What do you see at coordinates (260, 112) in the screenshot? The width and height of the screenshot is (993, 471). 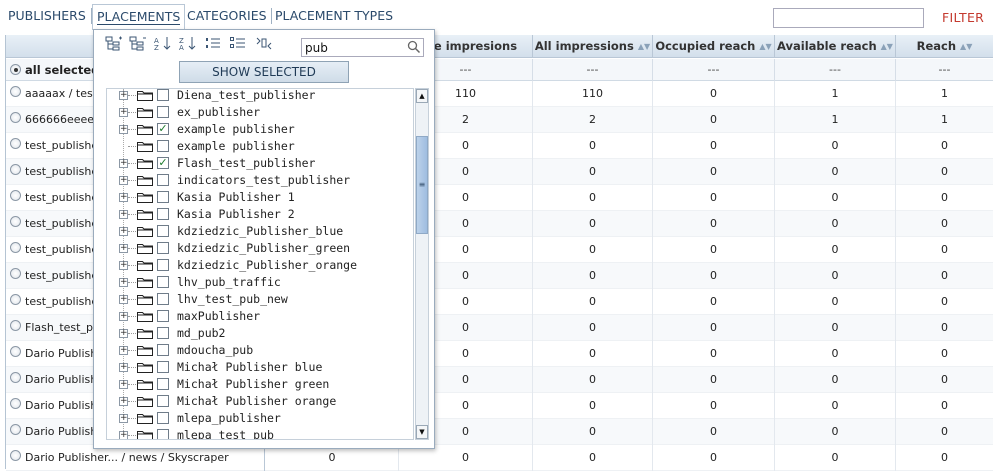 I see `tree-item: + ex_publisher` at bounding box center [260, 112].